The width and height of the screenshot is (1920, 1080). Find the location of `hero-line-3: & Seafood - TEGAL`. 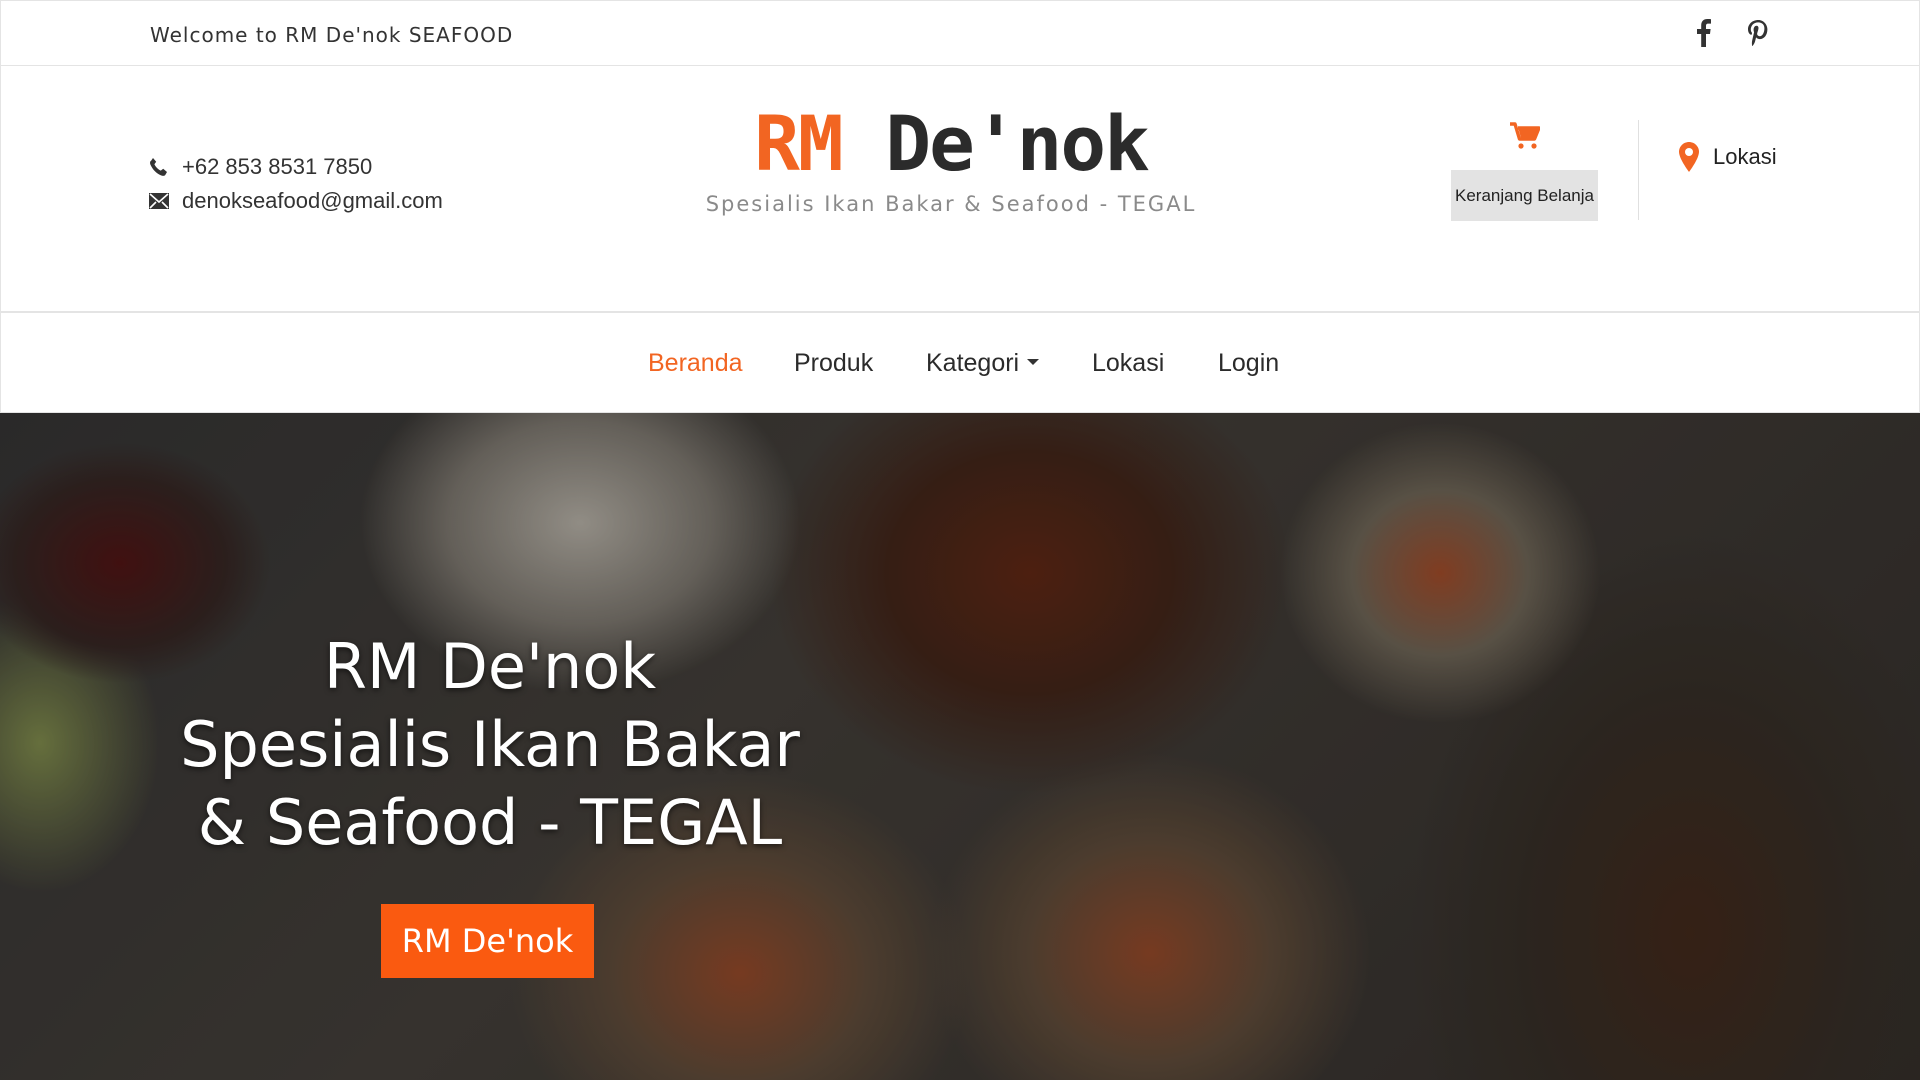

hero-line-3: & Seafood - TEGAL is located at coordinates (490, 822).